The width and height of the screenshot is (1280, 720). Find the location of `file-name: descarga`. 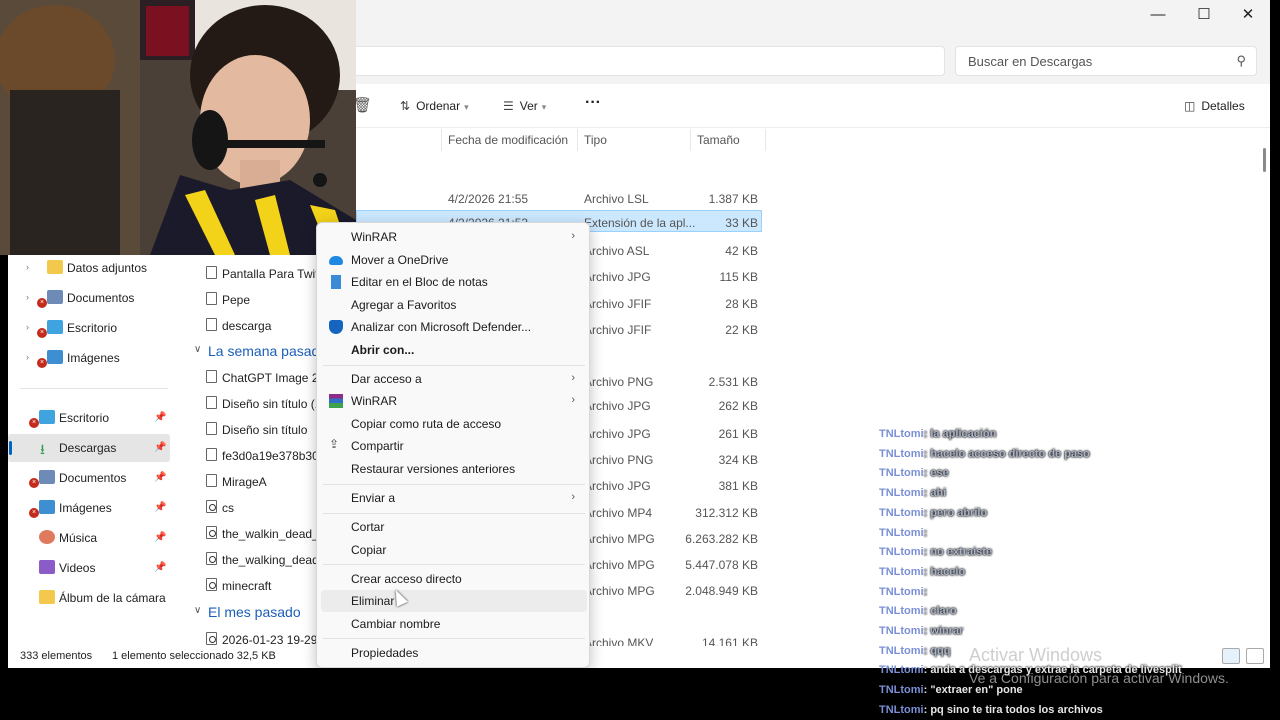

file-name: descarga is located at coordinates (247, 326).